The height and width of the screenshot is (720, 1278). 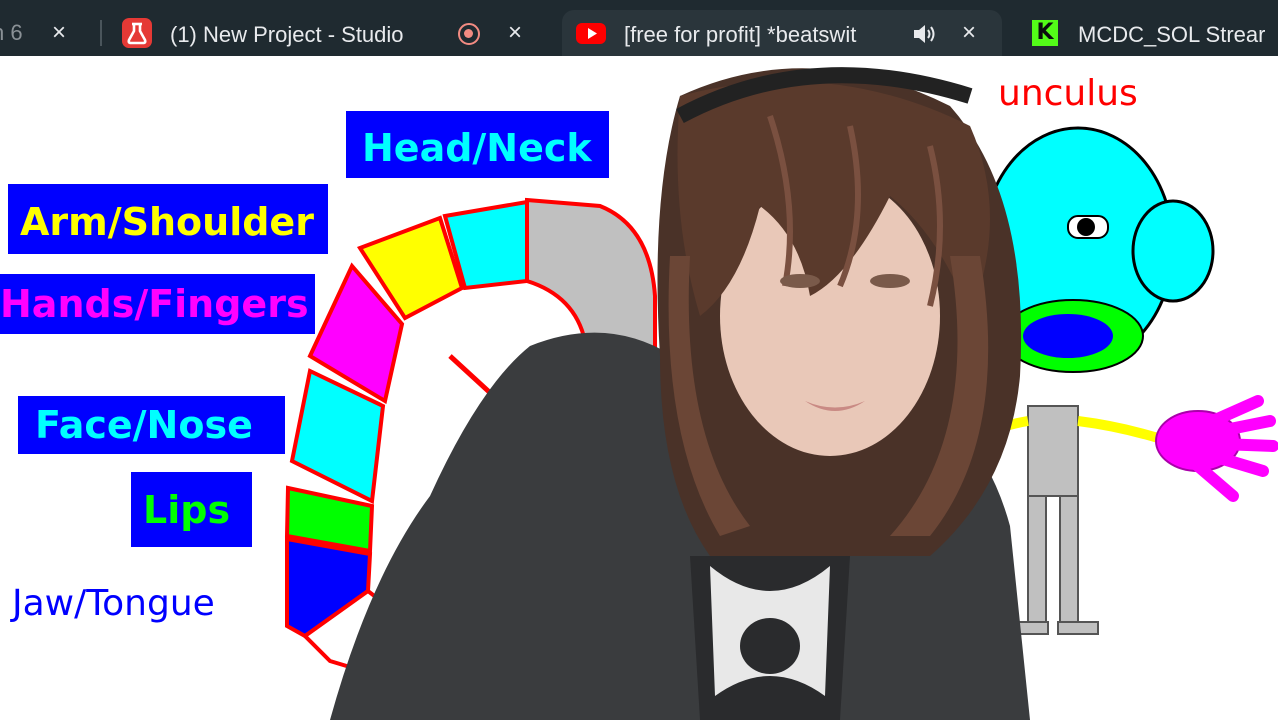 What do you see at coordinates (137, 33) in the screenshot?
I see `studio-icon` at bounding box center [137, 33].